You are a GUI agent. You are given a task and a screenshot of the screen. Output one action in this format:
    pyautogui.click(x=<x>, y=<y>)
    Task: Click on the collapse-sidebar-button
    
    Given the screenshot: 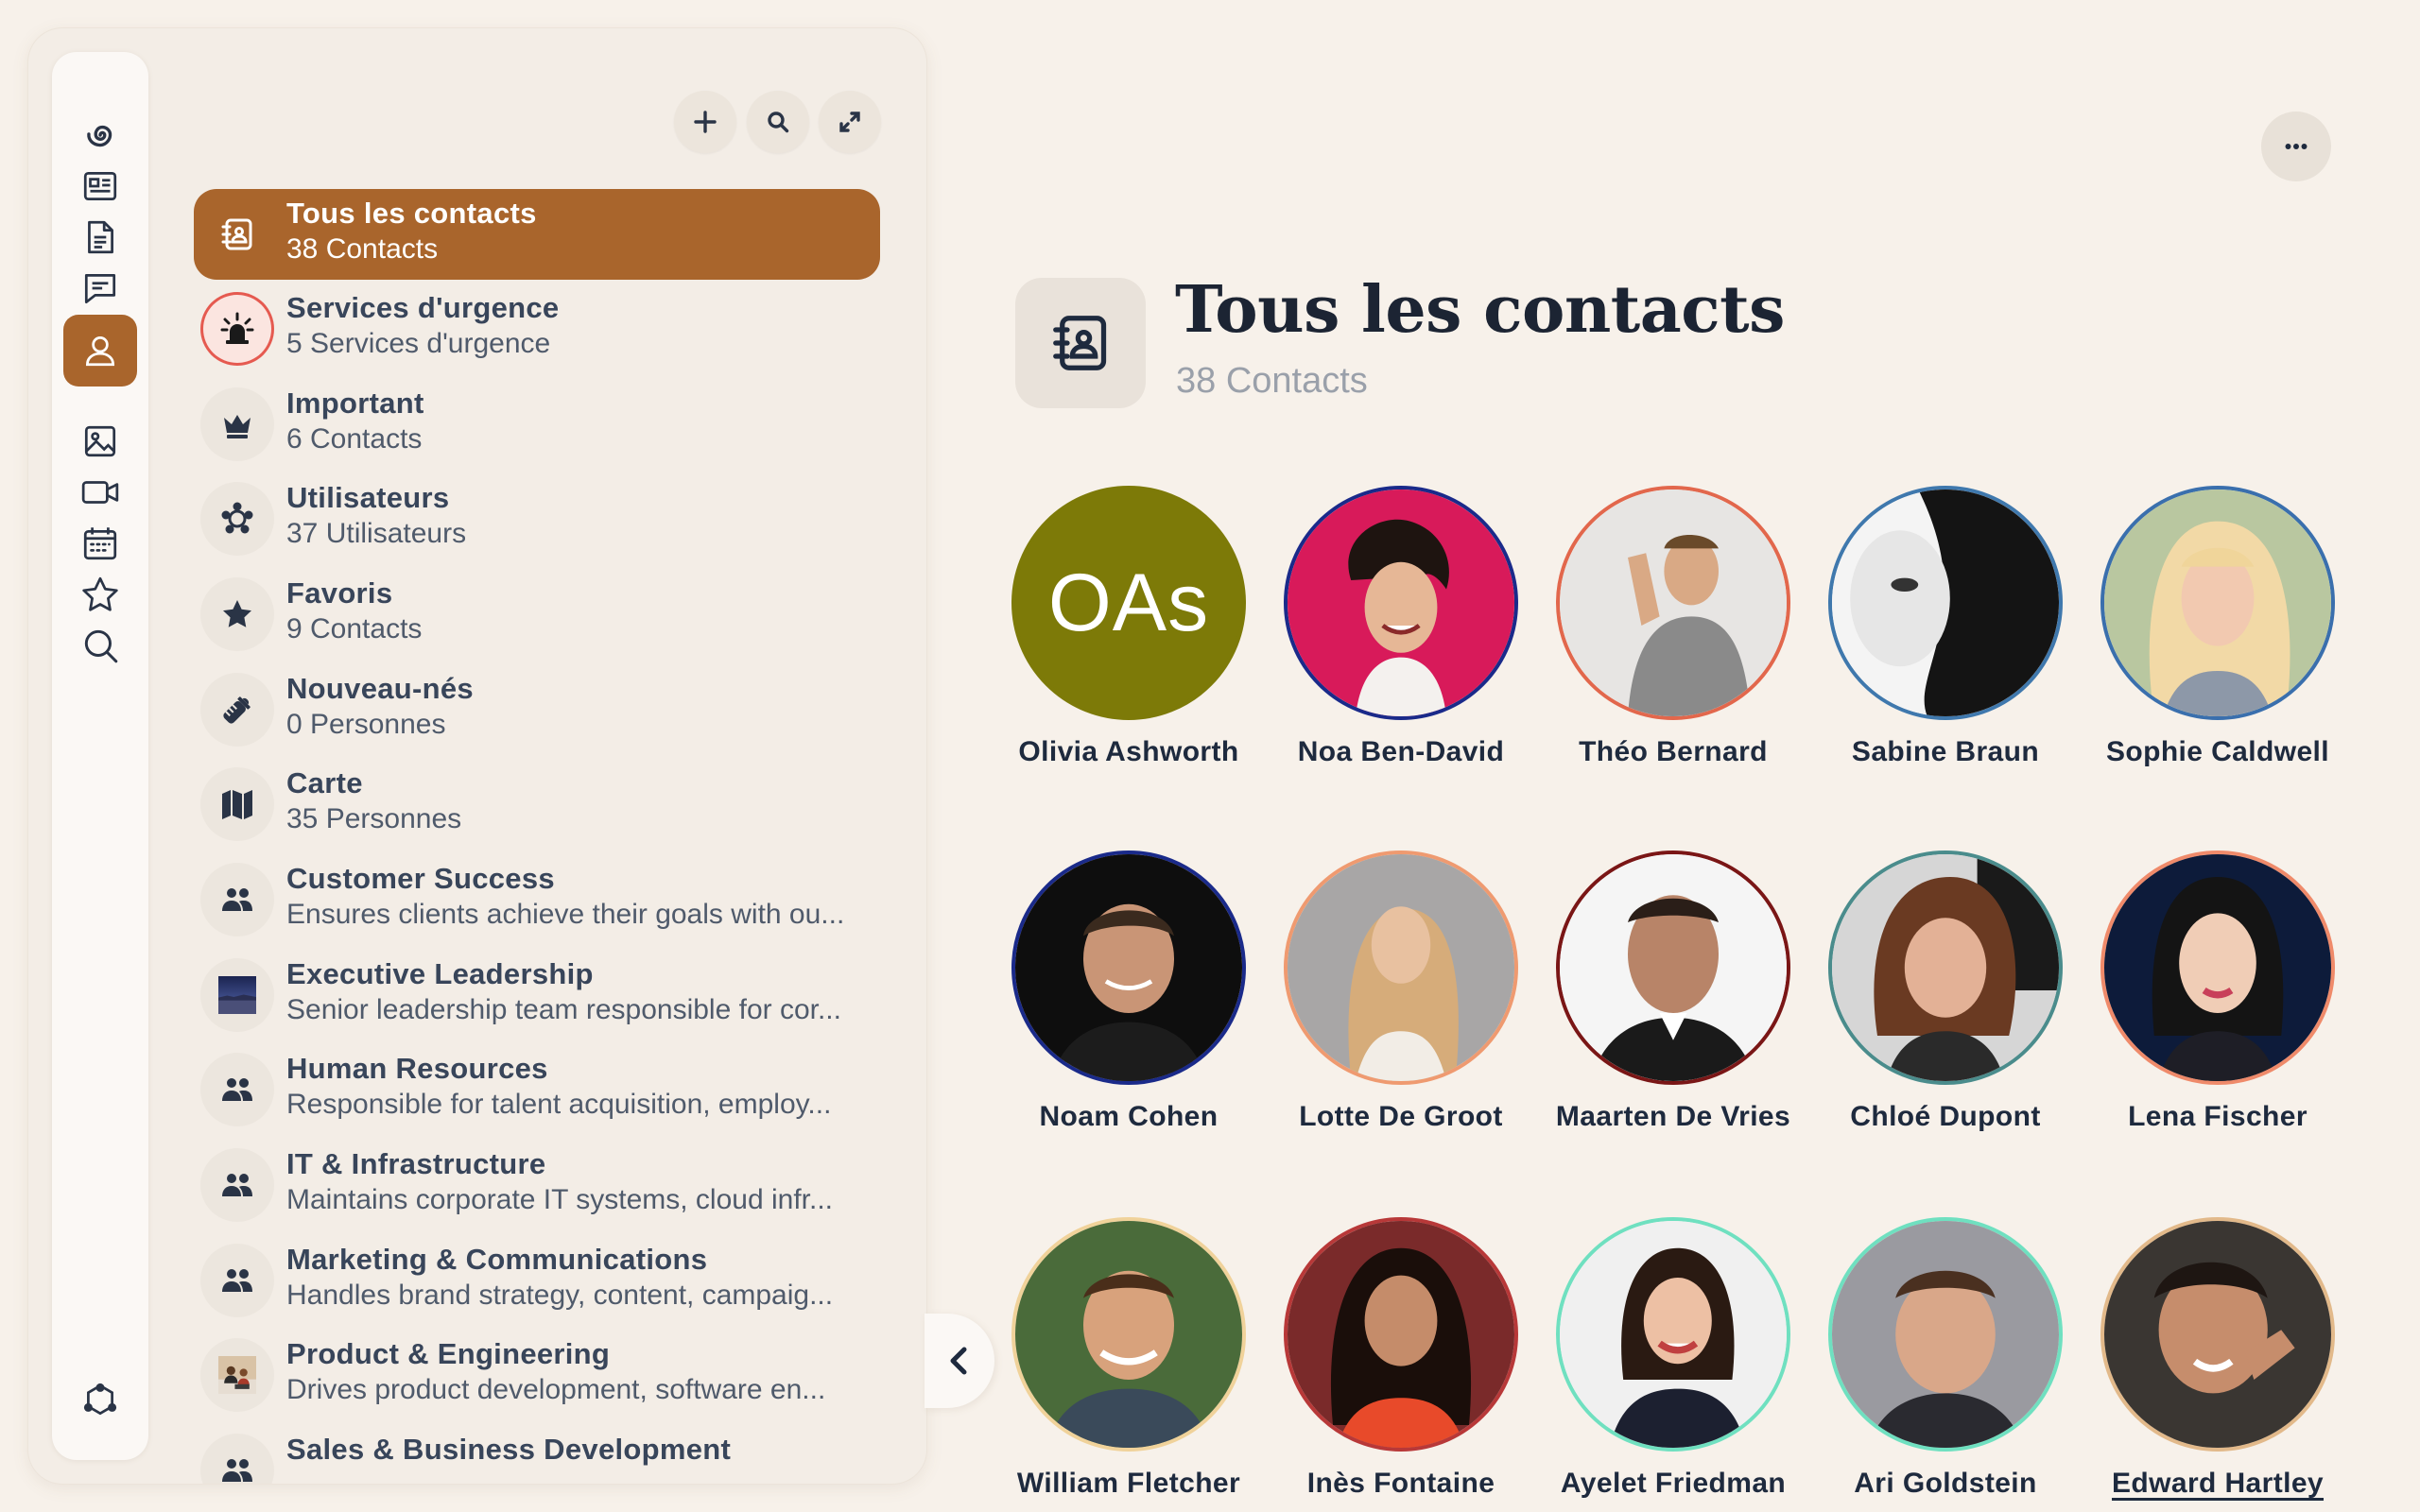 What is the action you would take?
    pyautogui.click(x=959, y=1361)
    